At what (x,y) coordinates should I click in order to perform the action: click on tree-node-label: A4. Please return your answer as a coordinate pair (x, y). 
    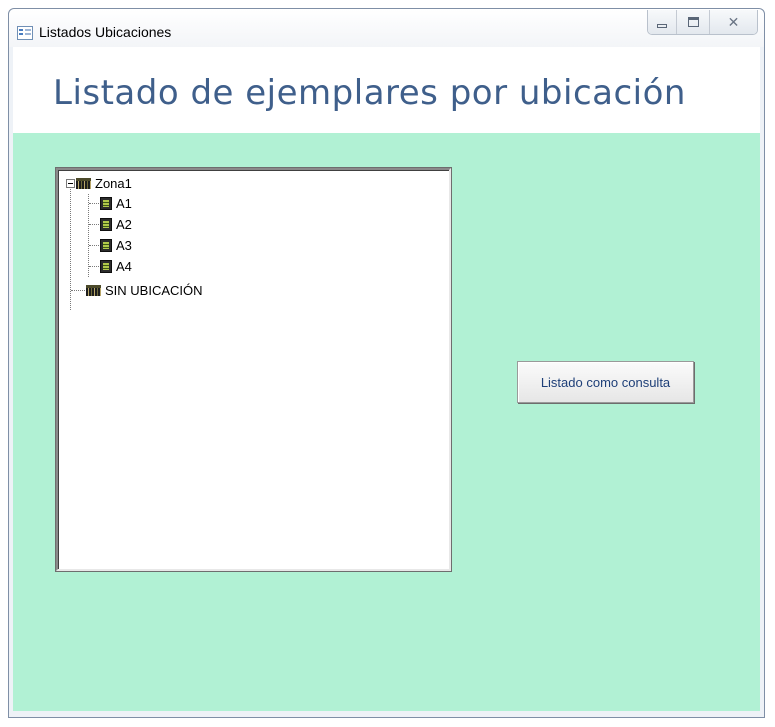
    Looking at the image, I should click on (124, 266).